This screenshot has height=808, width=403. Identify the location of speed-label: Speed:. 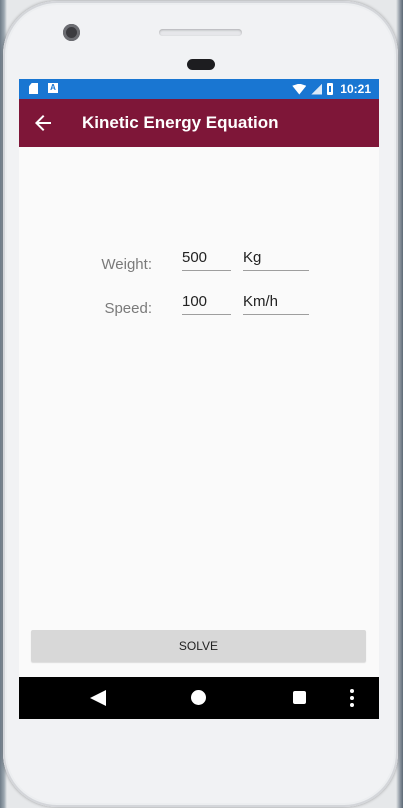
(128, 308).